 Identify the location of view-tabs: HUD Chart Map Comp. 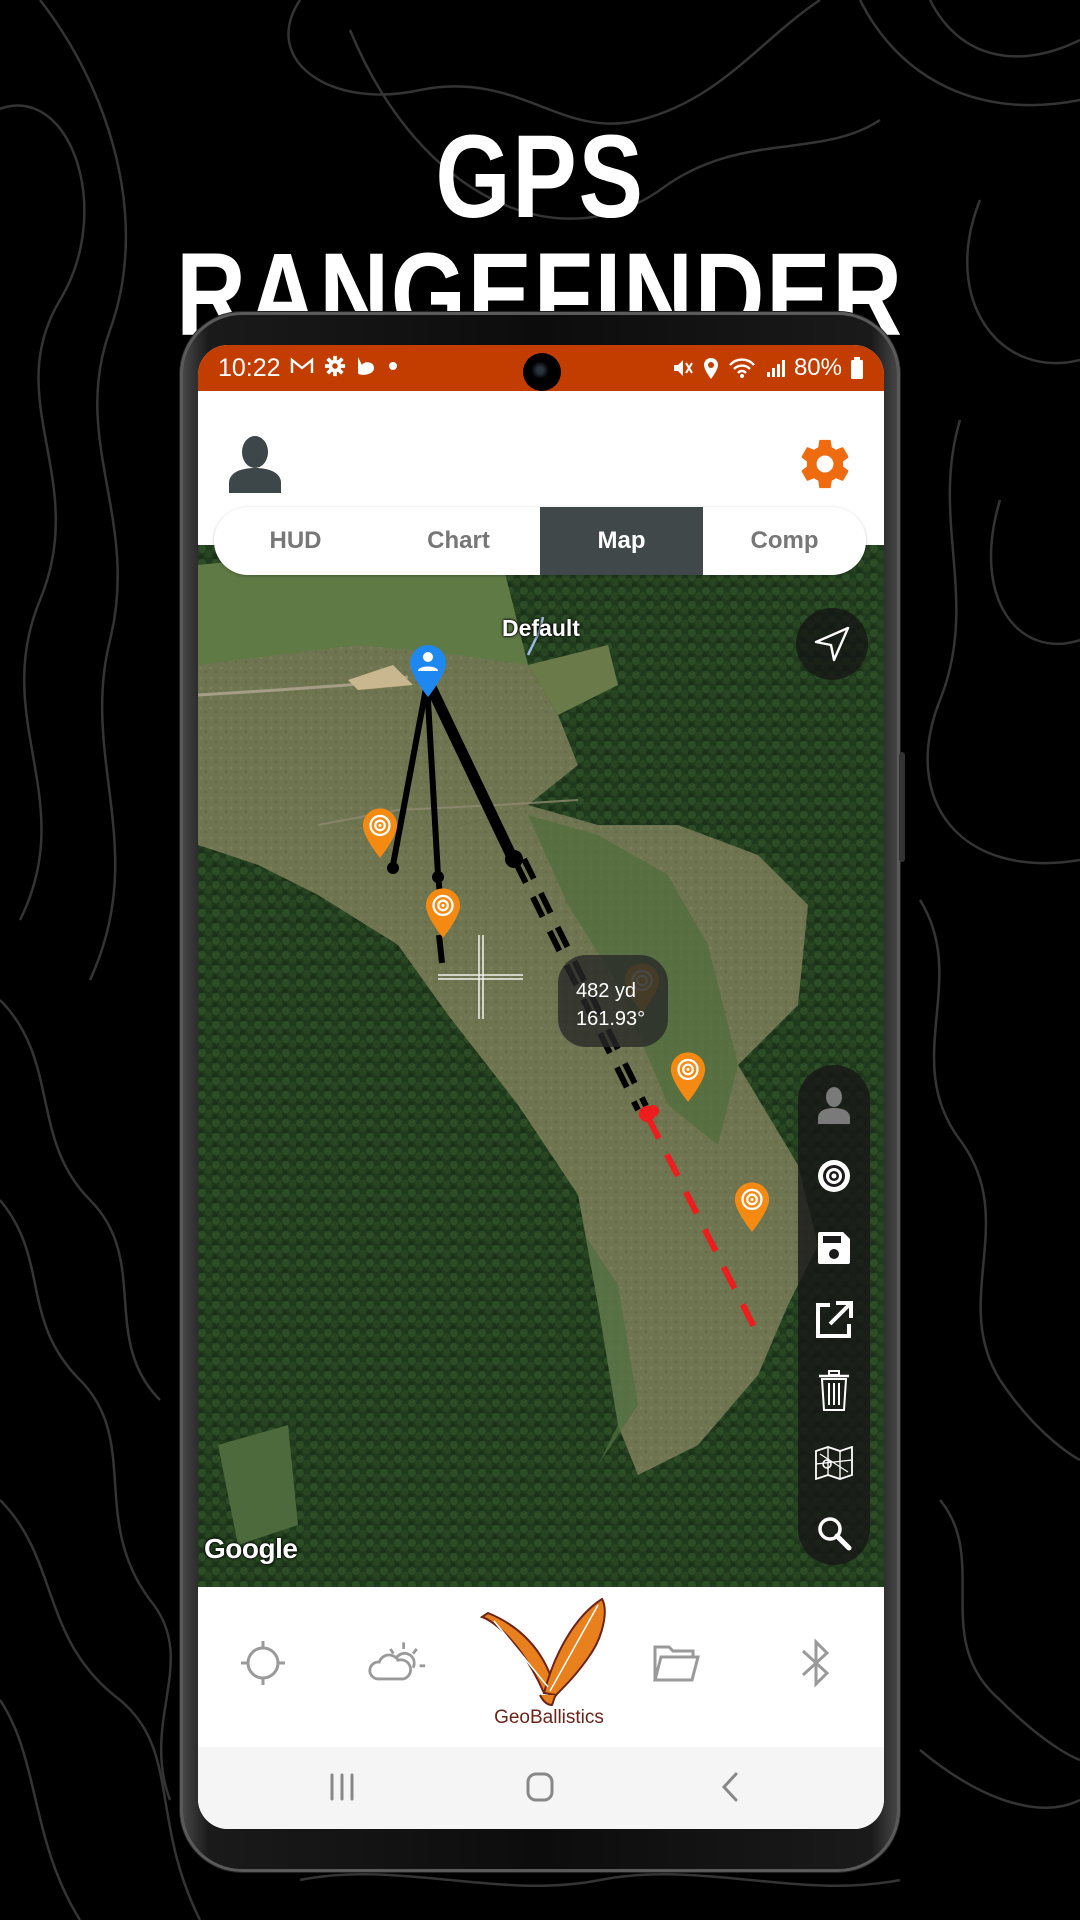
(540, 541).